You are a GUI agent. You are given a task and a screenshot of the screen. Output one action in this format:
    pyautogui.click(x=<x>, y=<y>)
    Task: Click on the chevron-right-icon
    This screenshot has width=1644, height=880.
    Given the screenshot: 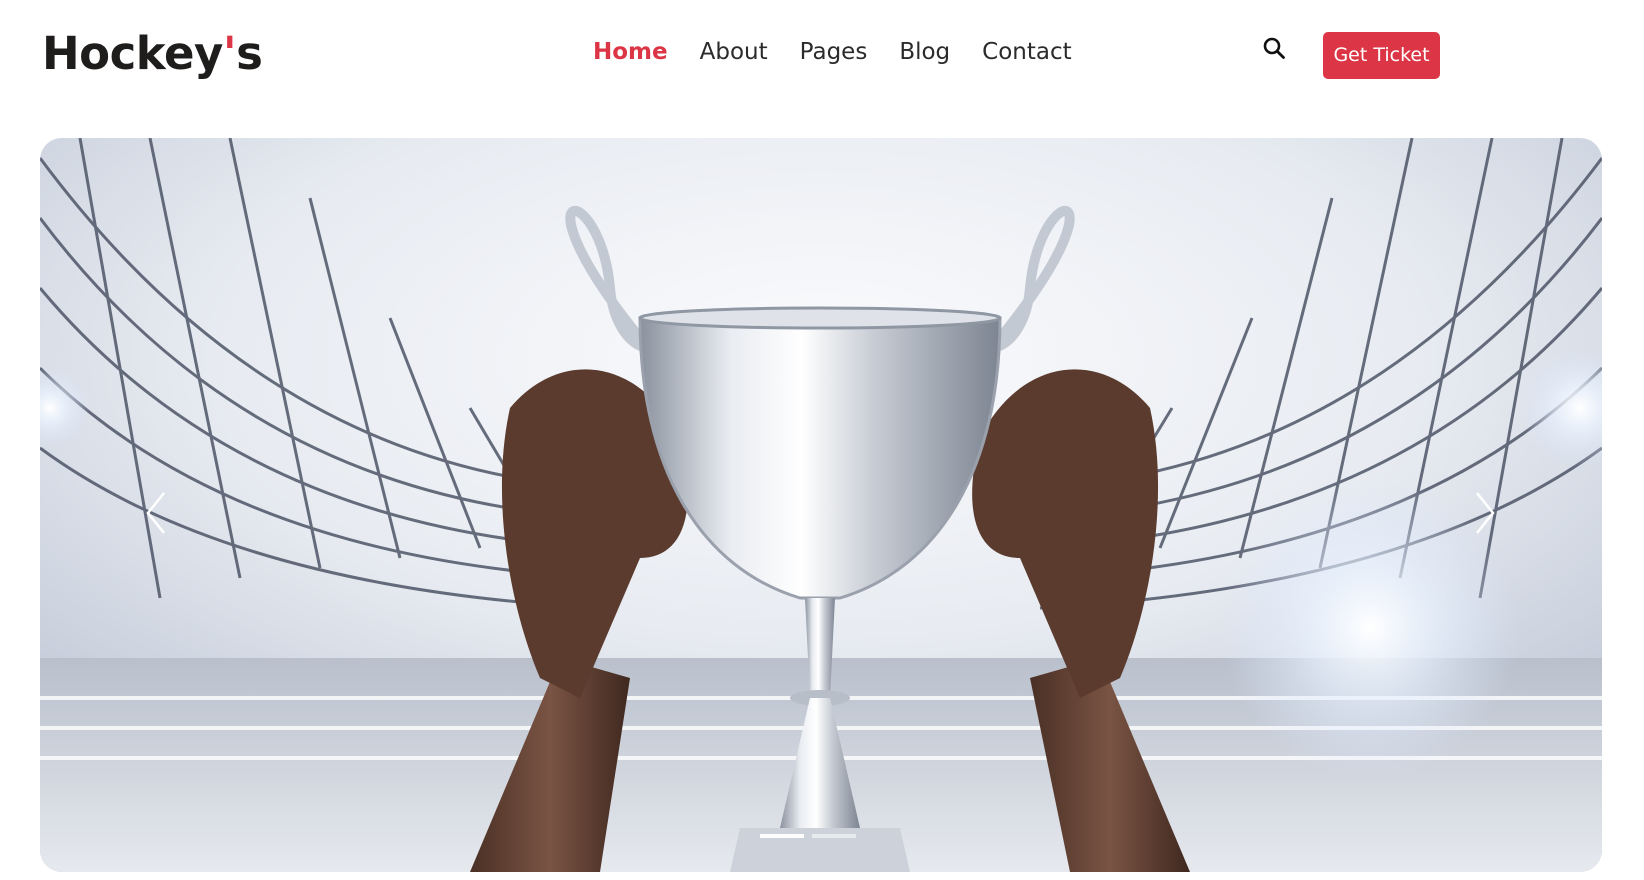 What is the action you would take?
    pyautogui.click(x=1485, y=513)
    